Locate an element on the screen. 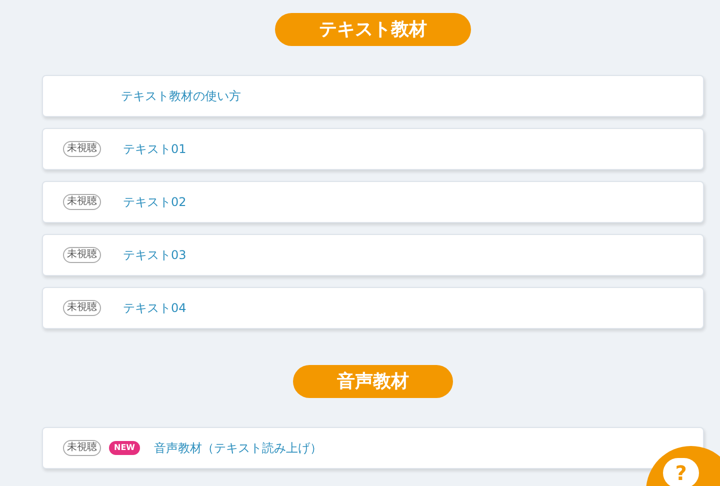  lesson-card: テキスト教材の使い方 is located at coordinates (373, 96).